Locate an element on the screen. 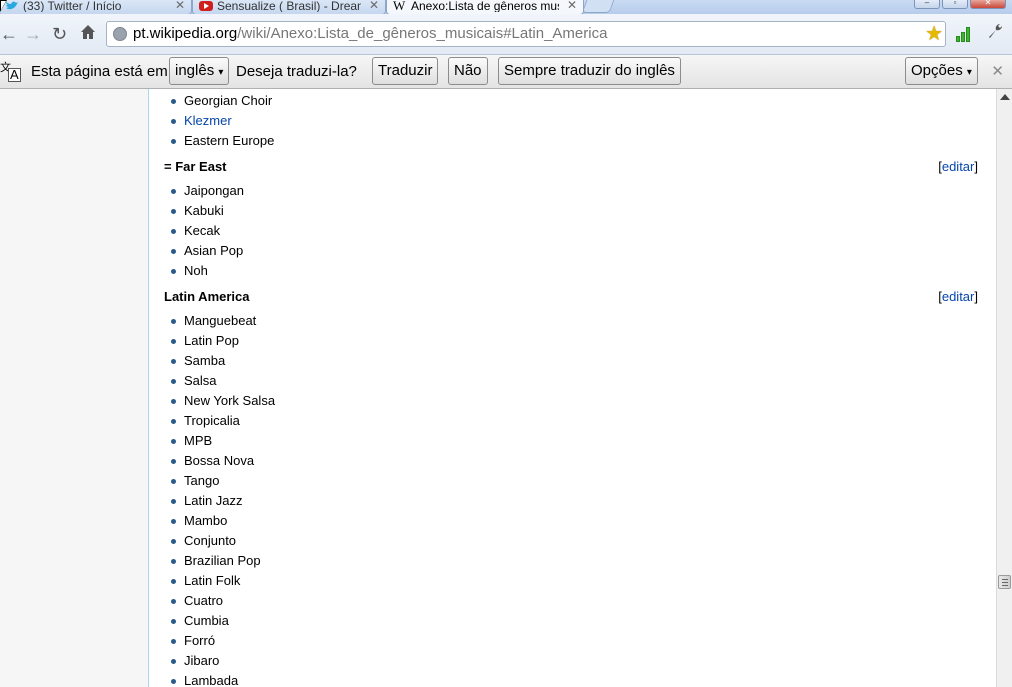 This screenshot has height=687, width=1012. list-item: Tropicalia is located at coordinates (223, 421).